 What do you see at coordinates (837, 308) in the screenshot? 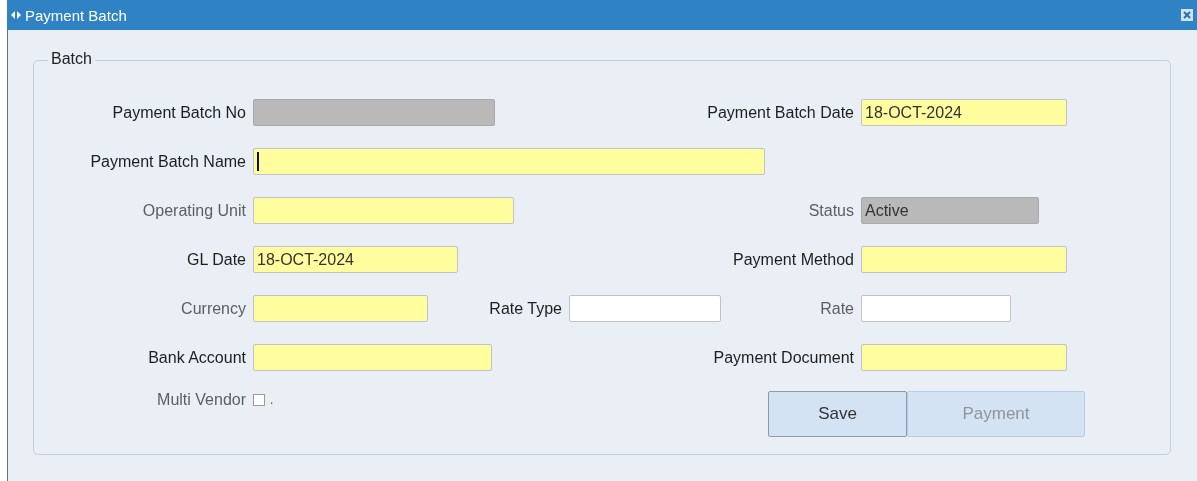
I see `field-label: Rate` at bounding box center [837, 308].